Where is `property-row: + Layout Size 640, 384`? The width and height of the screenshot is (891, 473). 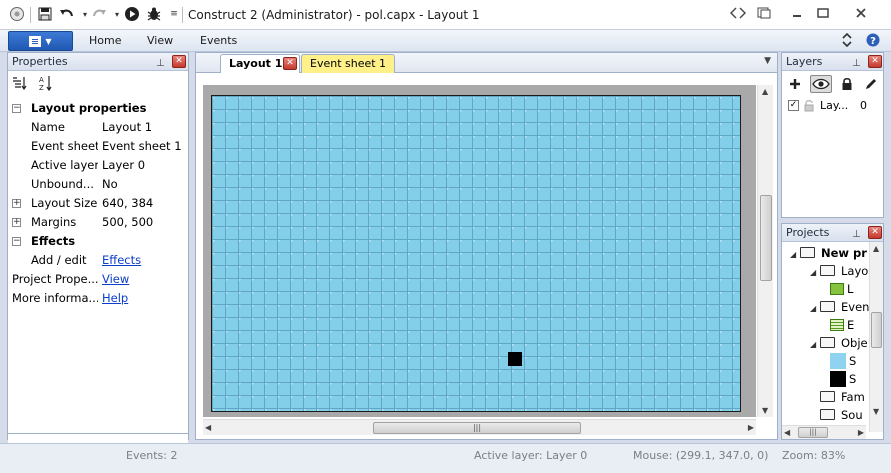 property-row: + Layout Size 640, 384 is located at coordinates (98, 203).